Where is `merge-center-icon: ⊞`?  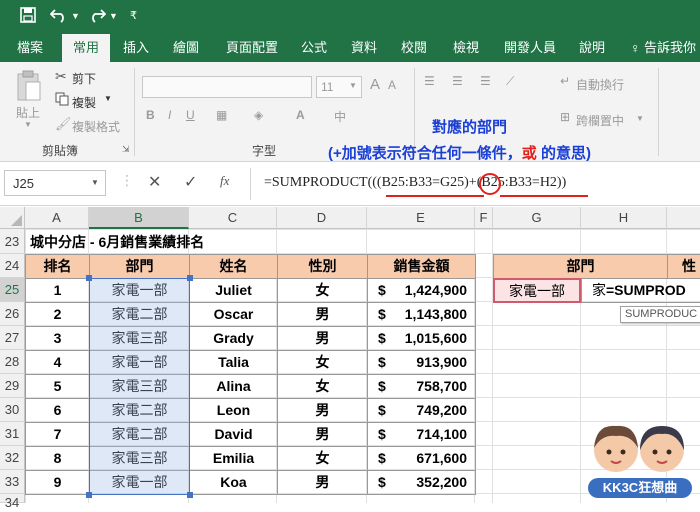
merge-center-icon: ⊞ is located at coordinates (565, 117).